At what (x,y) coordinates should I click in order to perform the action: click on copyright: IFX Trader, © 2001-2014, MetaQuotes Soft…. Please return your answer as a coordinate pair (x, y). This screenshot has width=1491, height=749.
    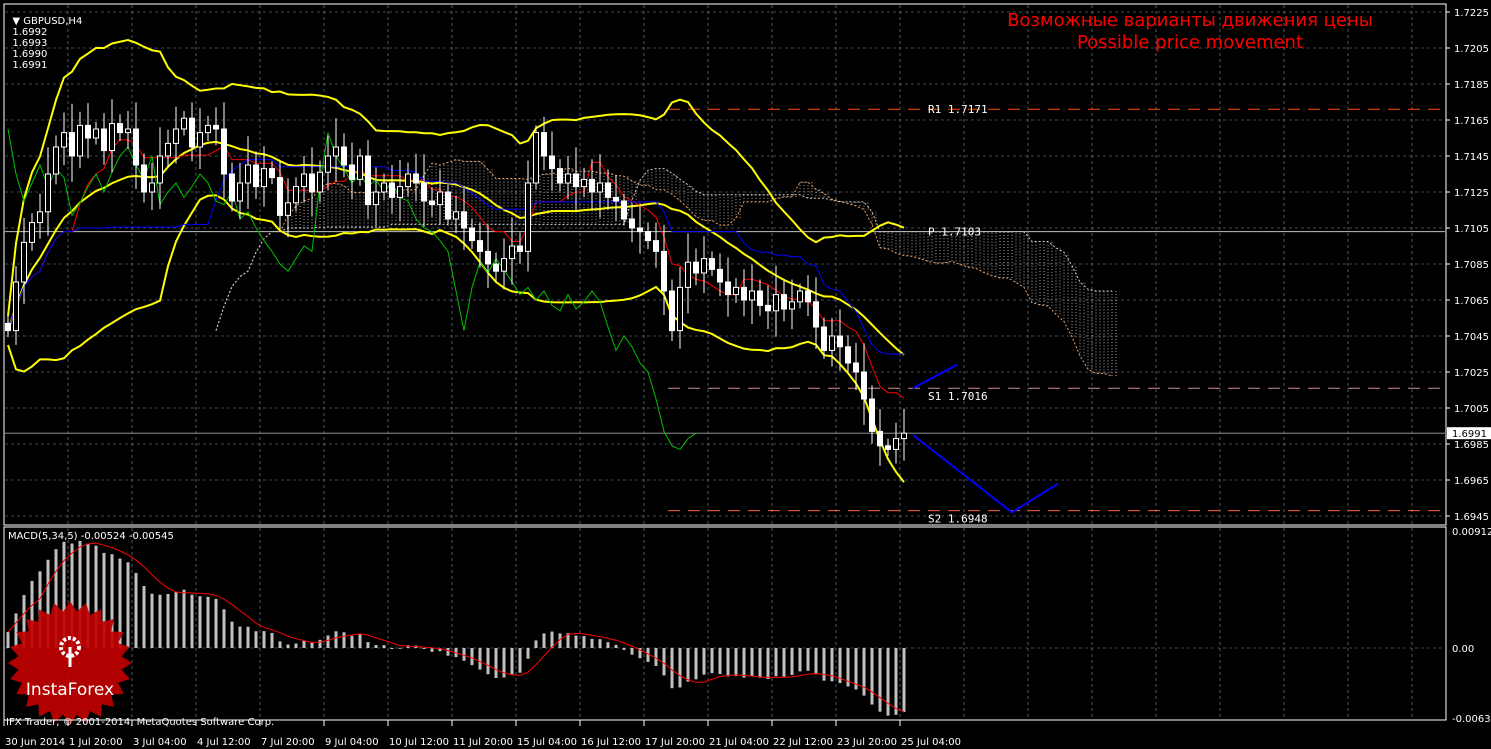
    Looking at the image, I should click on (140, 722).